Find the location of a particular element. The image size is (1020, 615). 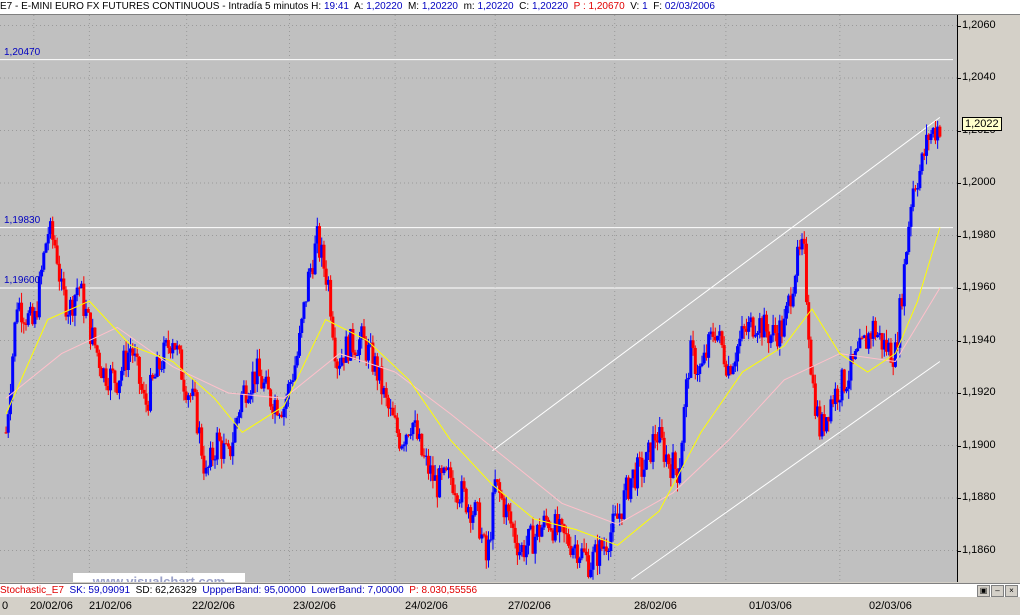

x-tick-label: 20/02/06 is located at coordinates (51, 606).